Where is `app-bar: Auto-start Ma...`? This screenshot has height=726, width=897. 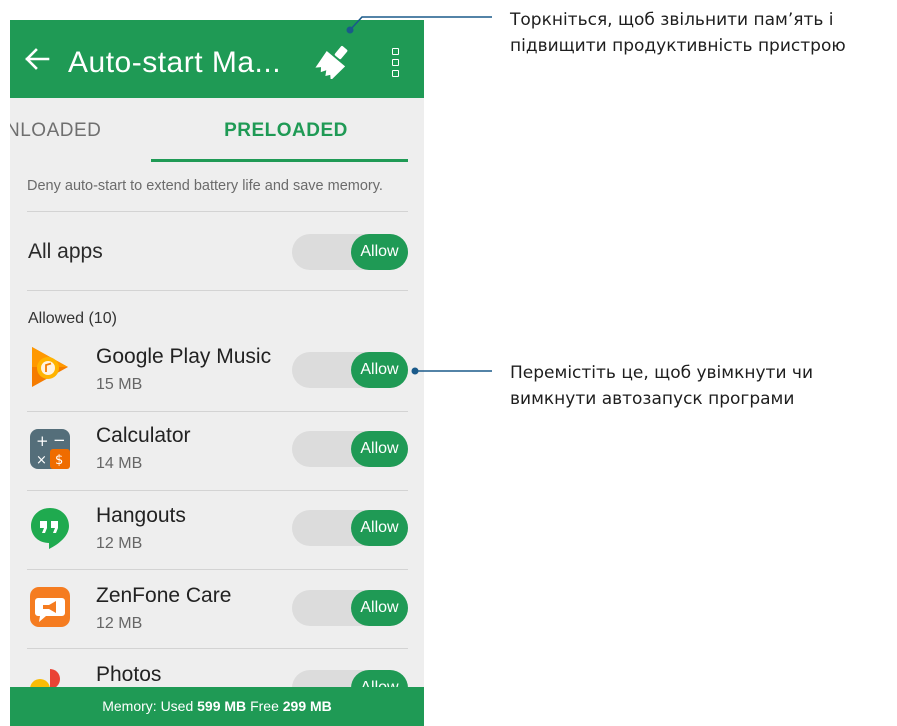
app-bar: Auto-start Ma... is located at coordinates (217, 59).